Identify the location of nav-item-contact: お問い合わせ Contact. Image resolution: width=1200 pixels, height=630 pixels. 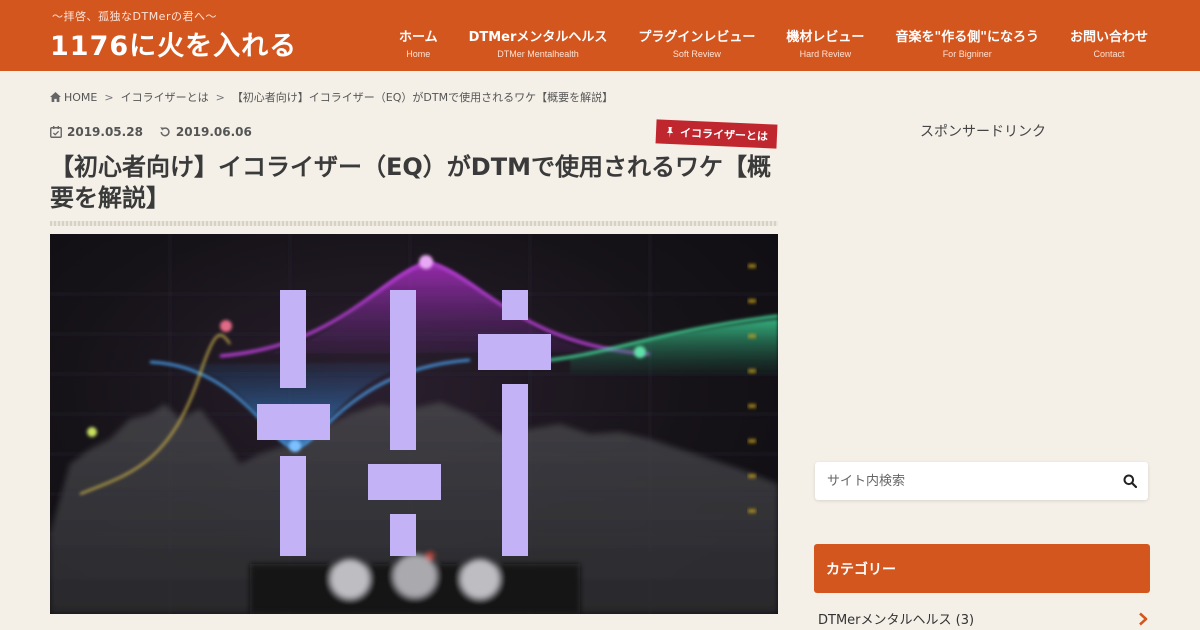
(1109, 42).